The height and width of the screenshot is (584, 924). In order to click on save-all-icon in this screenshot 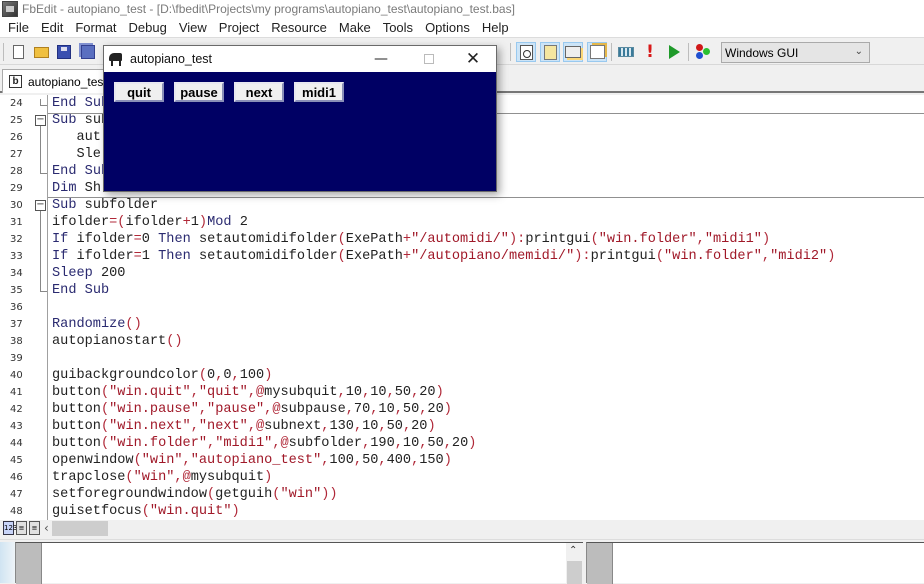, I will do `click(88, 52)`.